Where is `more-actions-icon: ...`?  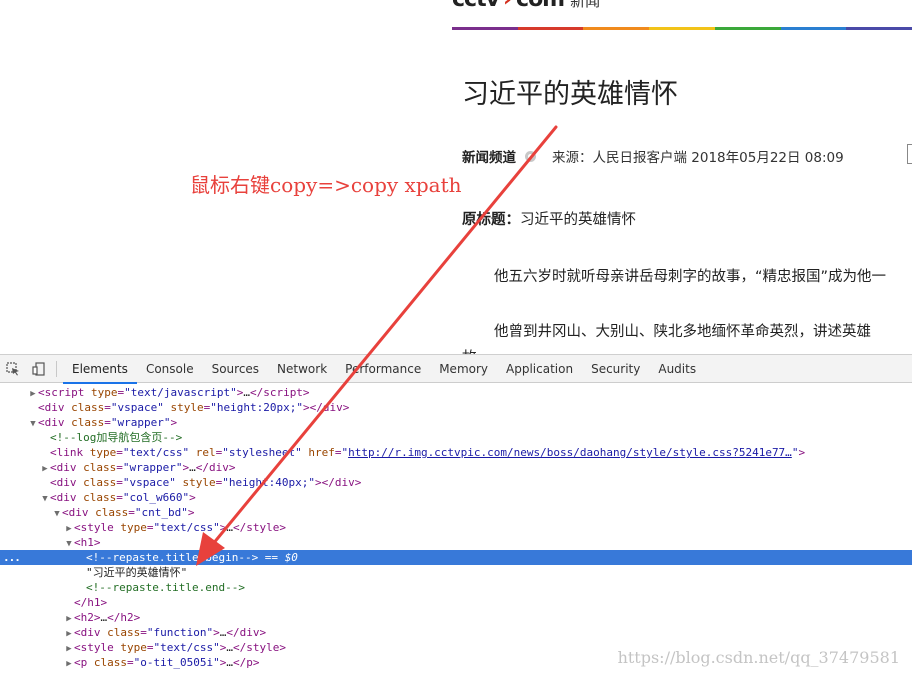
more-actions-icon: ... is located at coordinates (12, 557).